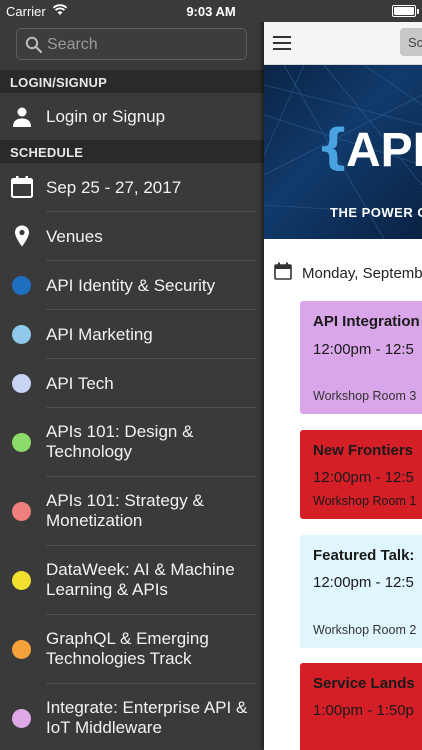  Describe the element at coordinates (364, 683) in the screenshot. I see `session-title: Service Lands` at that location.